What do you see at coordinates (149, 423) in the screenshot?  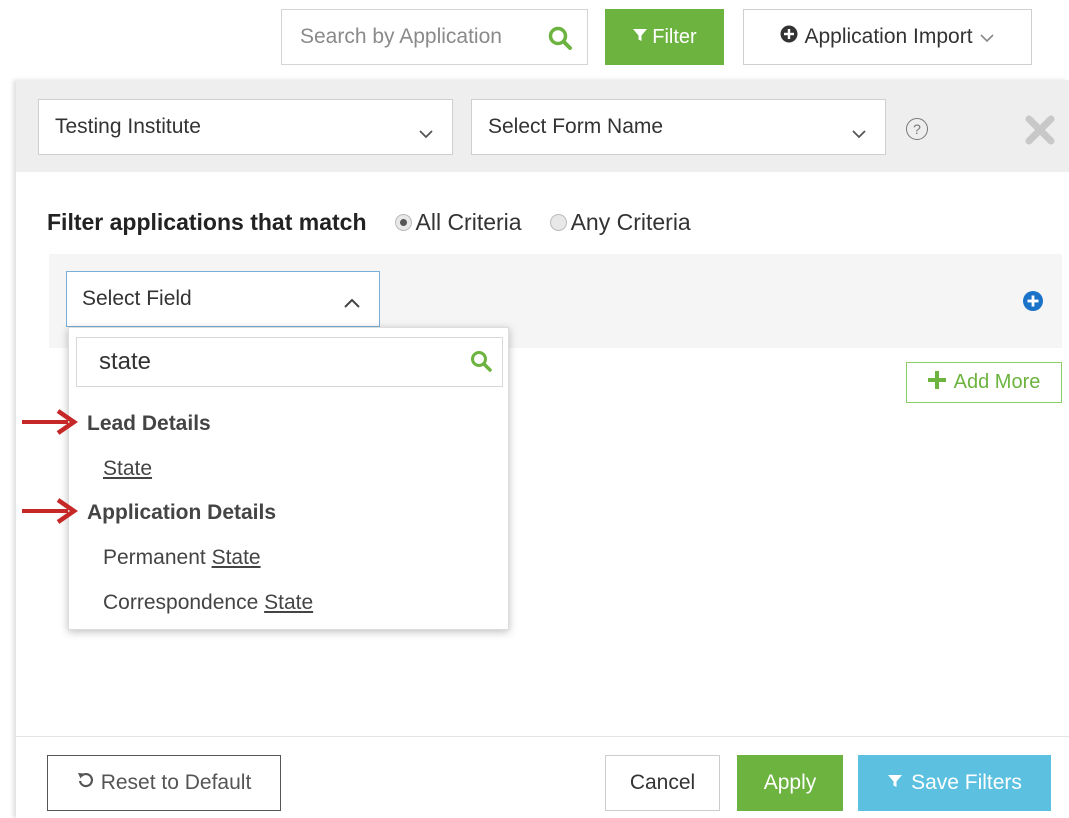 I see `dropdown-group-lead-details: Lead Details` at bounding box center [149, 423].